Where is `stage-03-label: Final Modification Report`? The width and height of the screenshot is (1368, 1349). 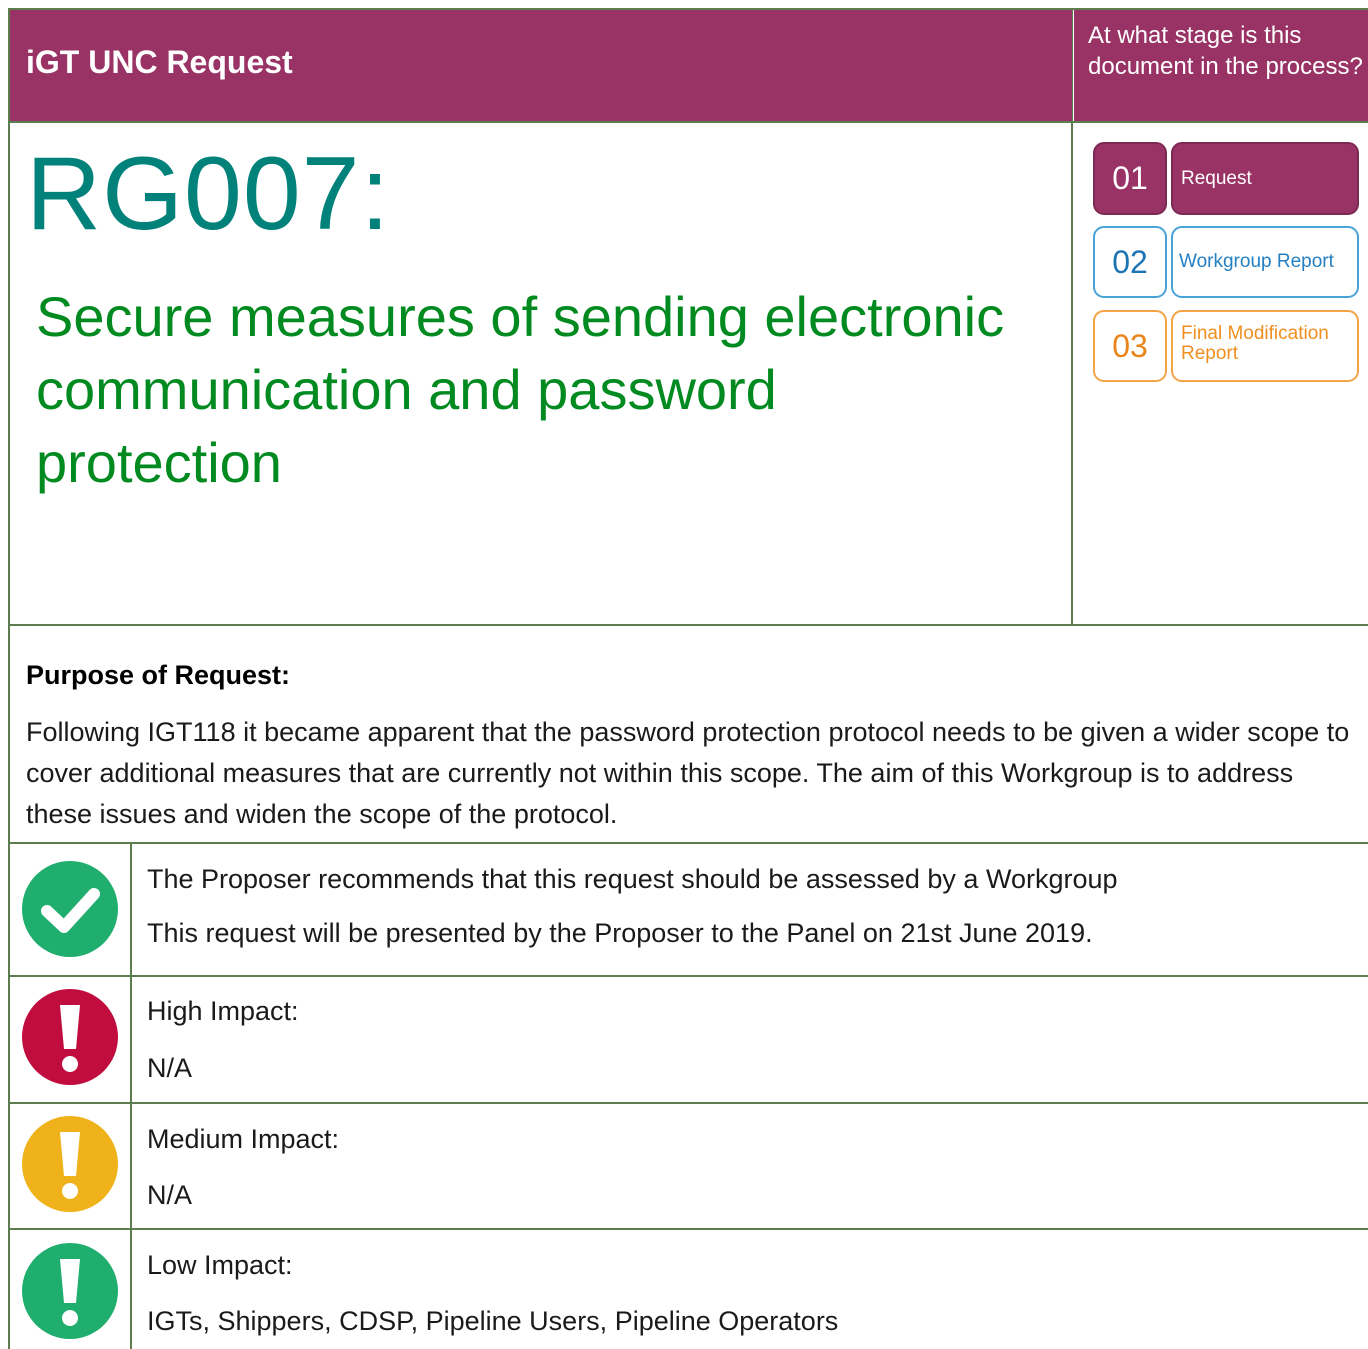 stage-03-label: Final Modification Report is located at coordinates (1265, 346).